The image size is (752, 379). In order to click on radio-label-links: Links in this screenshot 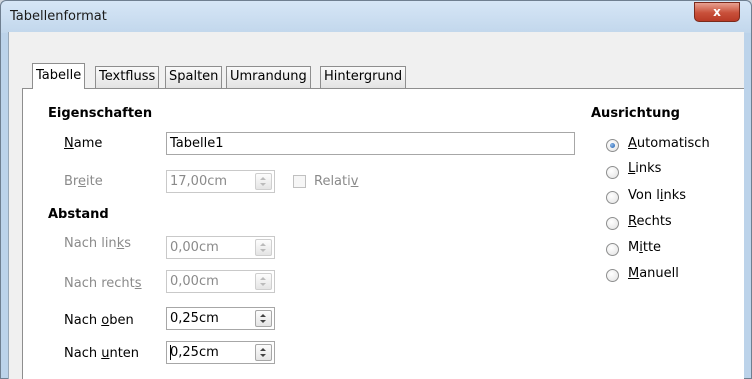, I will do `click(645, 168)`.